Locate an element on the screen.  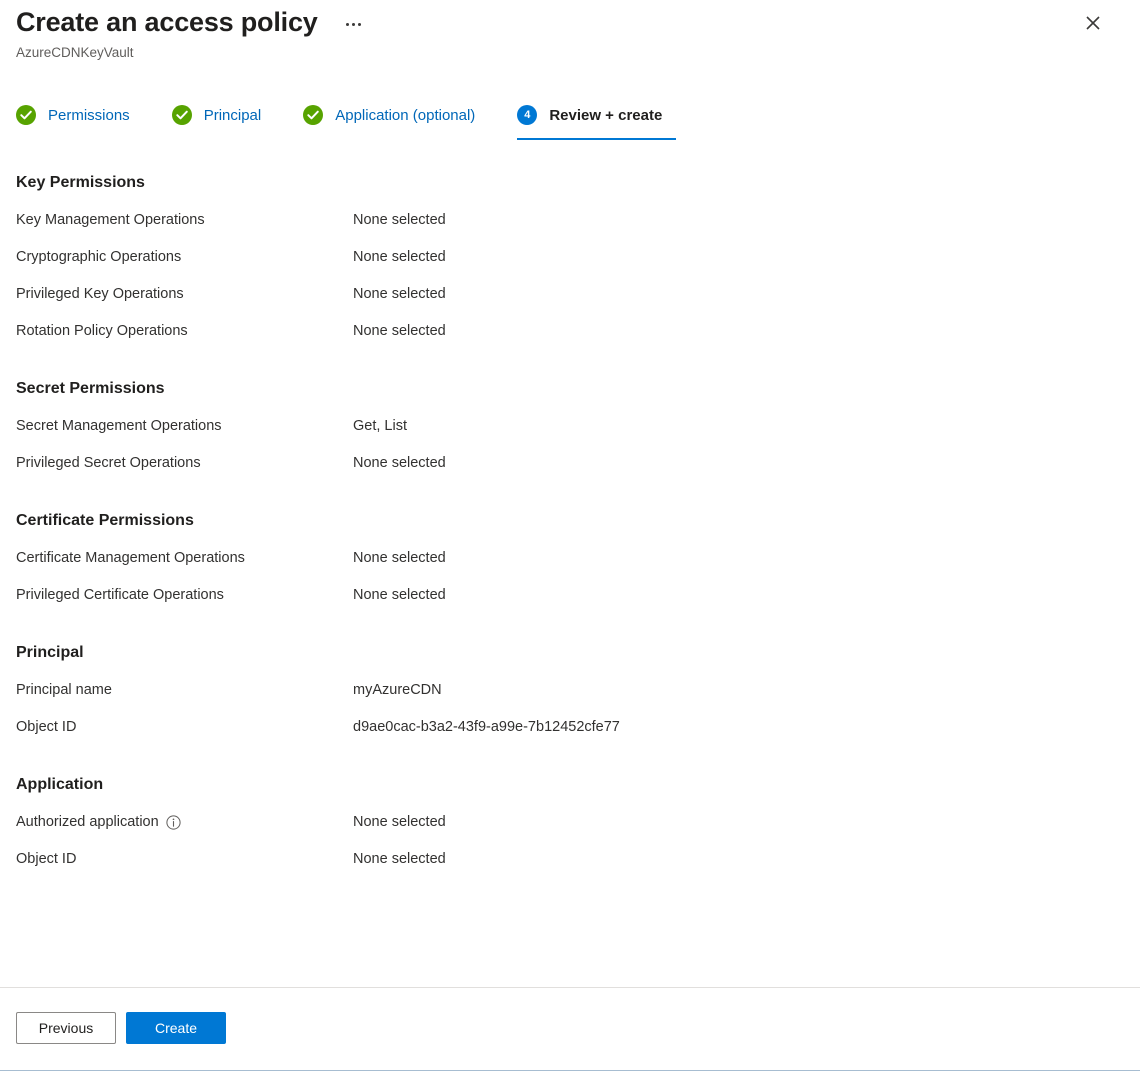
close-icon is located at coordinates (1093, 23).